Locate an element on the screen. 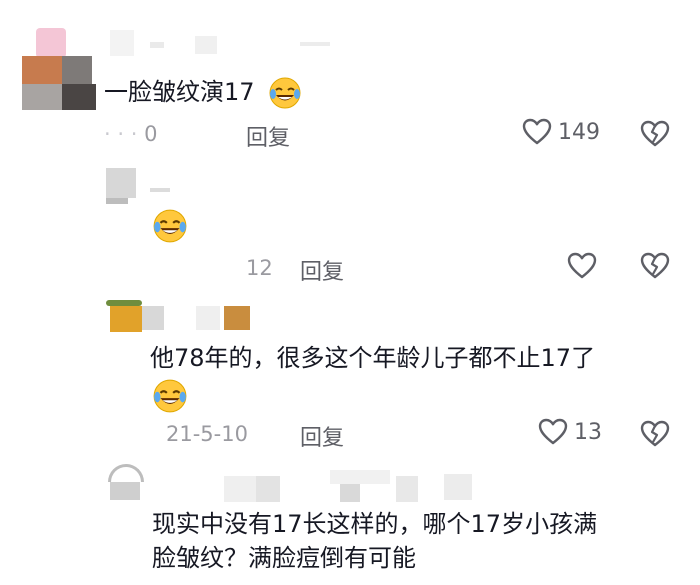  comment-text: 他78年的，很多这个年龄儿子都不止17了 is located at coordinates (373, 358).